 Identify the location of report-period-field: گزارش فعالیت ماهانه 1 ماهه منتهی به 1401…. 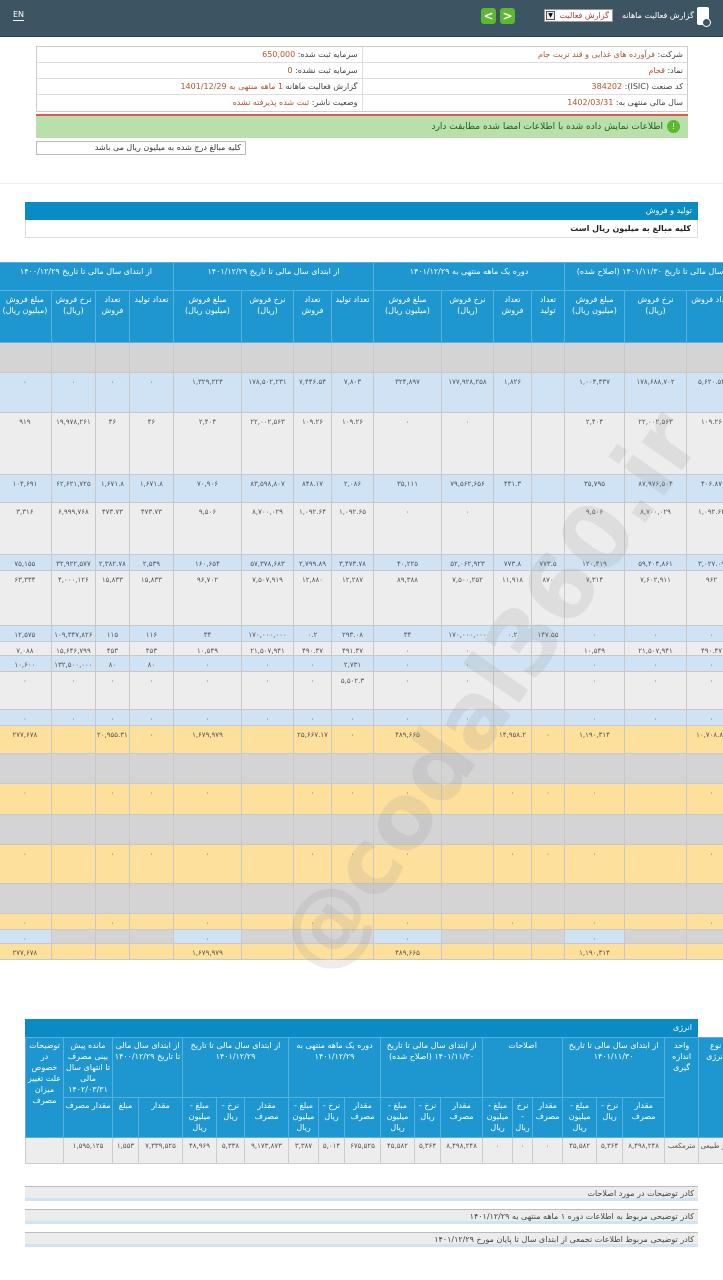
(269, 86).